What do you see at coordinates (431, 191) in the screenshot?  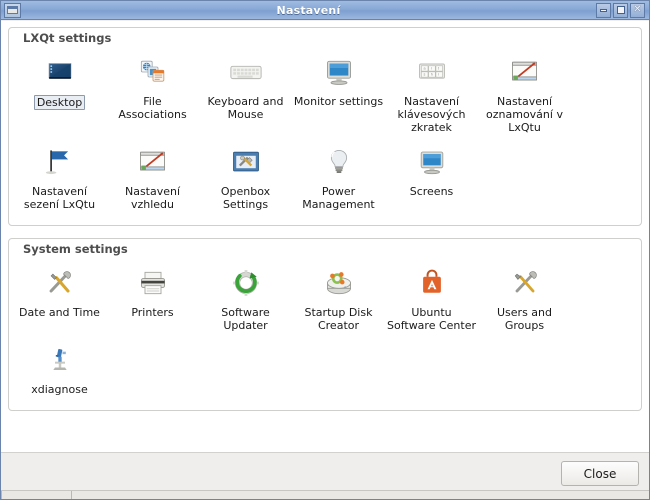 I see `settings-item-label: Screens` at bounding box center [431, 191].